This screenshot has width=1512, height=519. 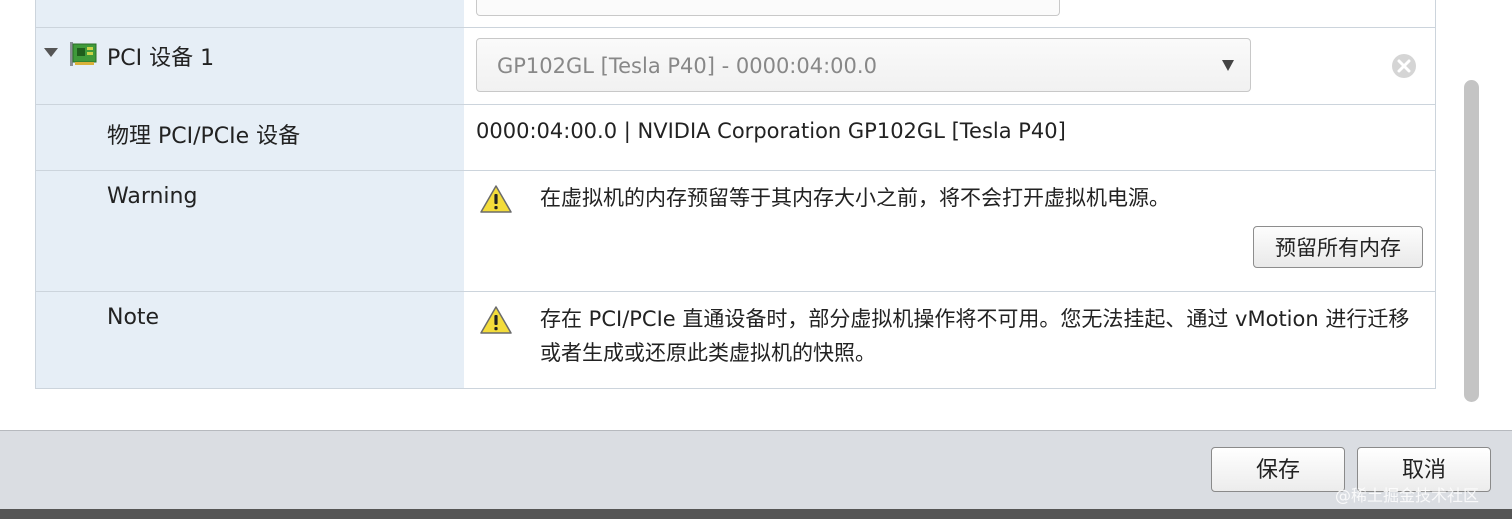 What do you see at coordinates (1278, 469) in the screenshot?
I see `save-button: 保存` at bounding box center [1278, 469].